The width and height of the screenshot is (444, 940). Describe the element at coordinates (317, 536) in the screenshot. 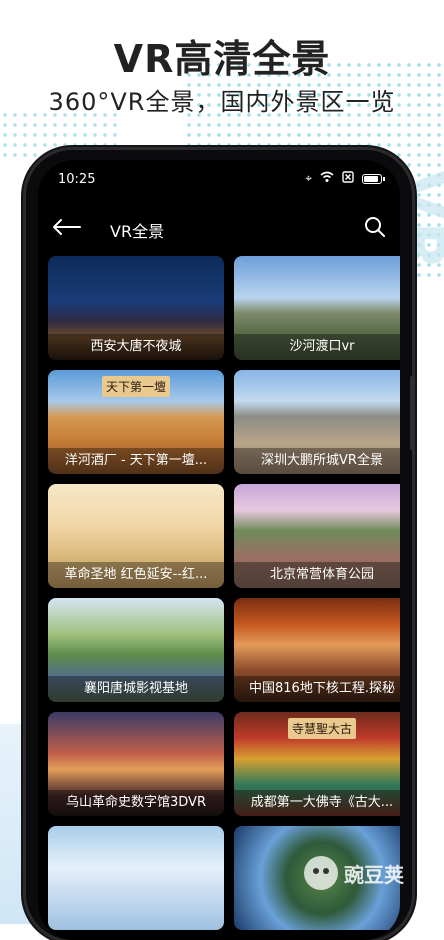

I see `scenic-card: 北京常营体育公园` at that location.